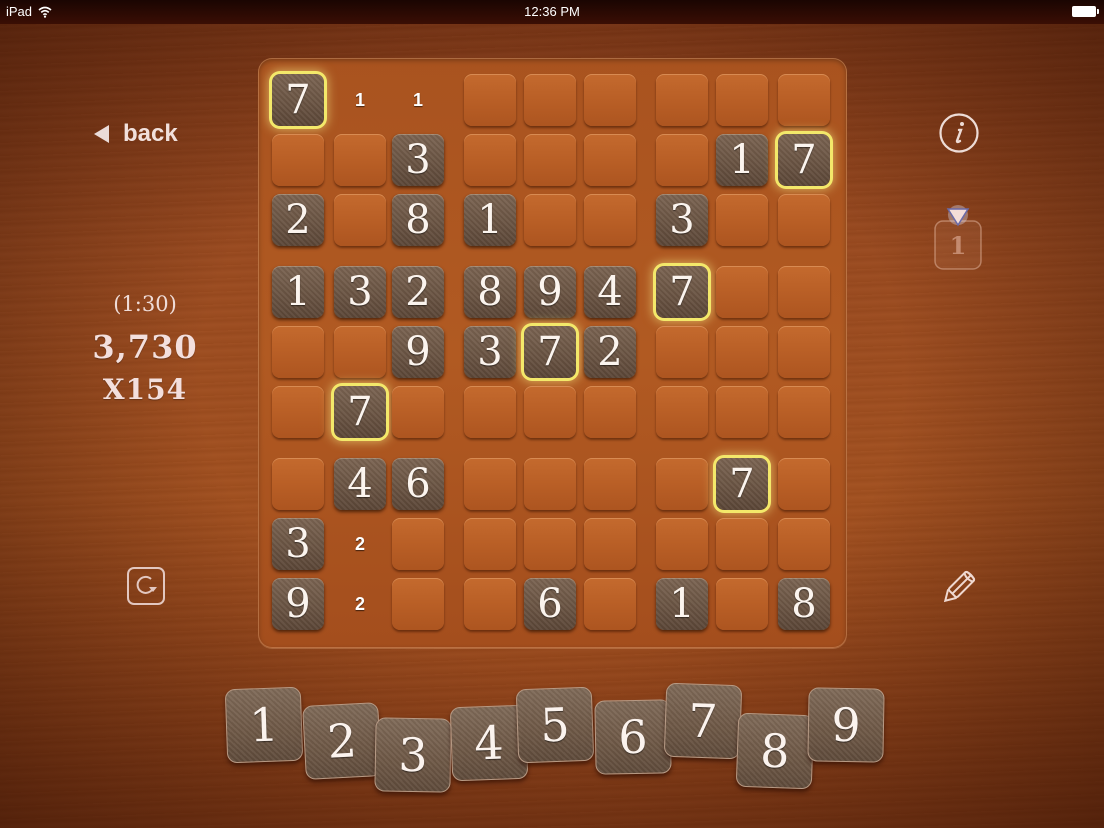  Describe the element at coordinates (490, 220) in the screenshot. I see `cell-r3c4: 1` at that location.